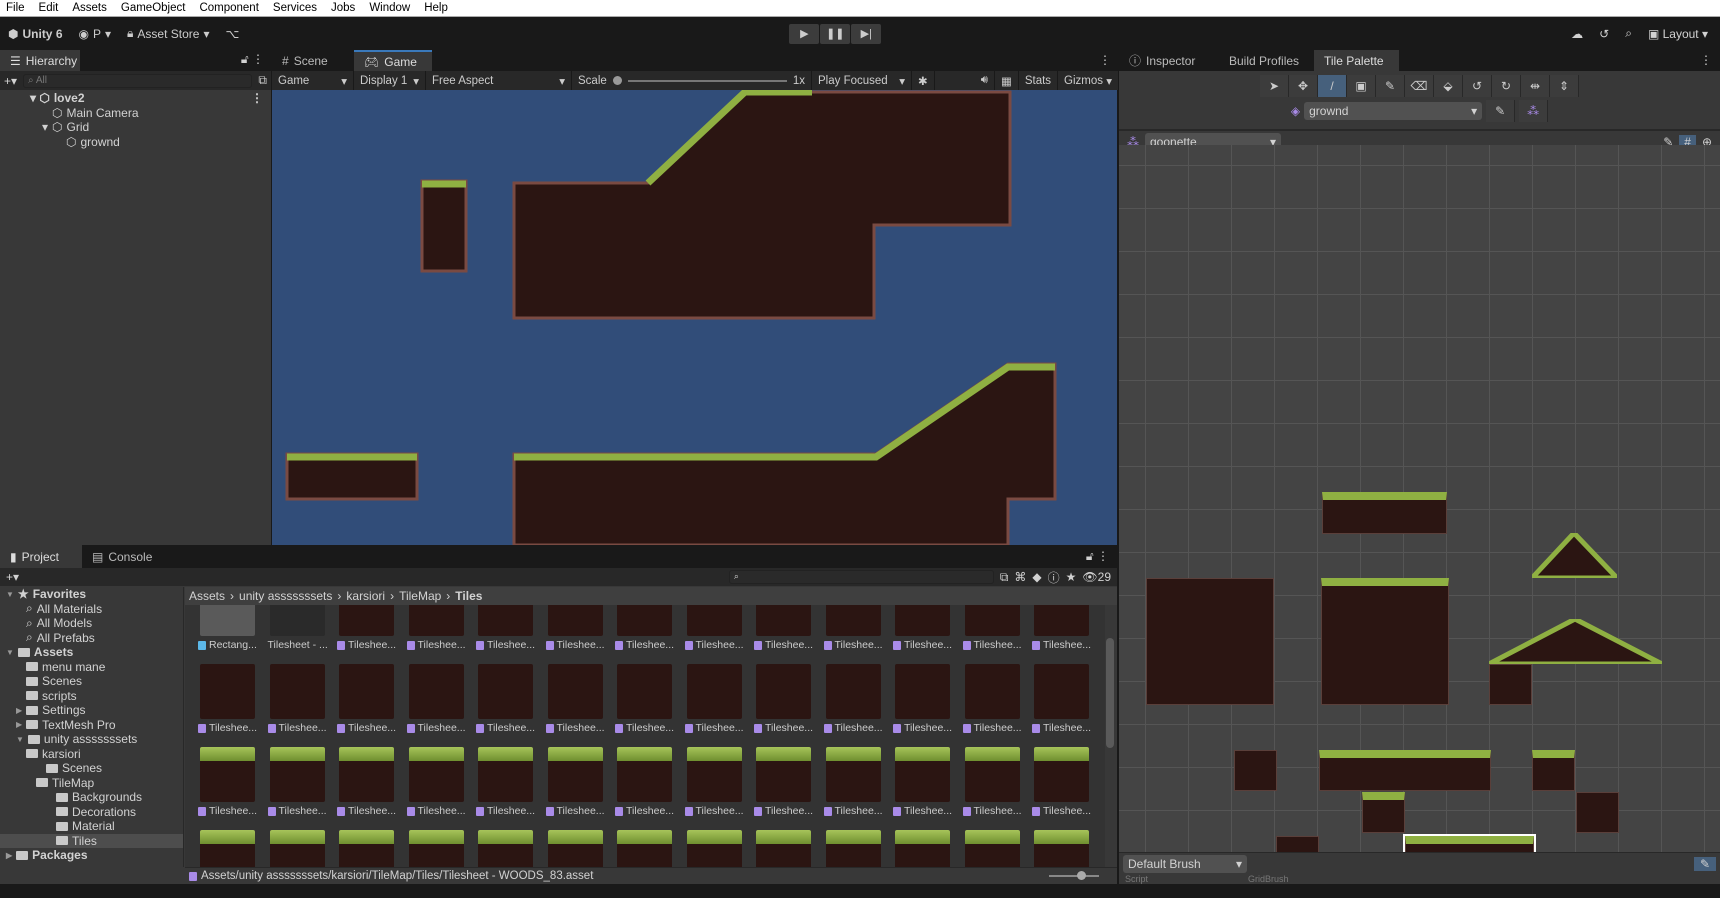  Describe the element at coordinates (1361, 86) in the screenshot. I see `box-fill-tool-icon: ▣` at that location.